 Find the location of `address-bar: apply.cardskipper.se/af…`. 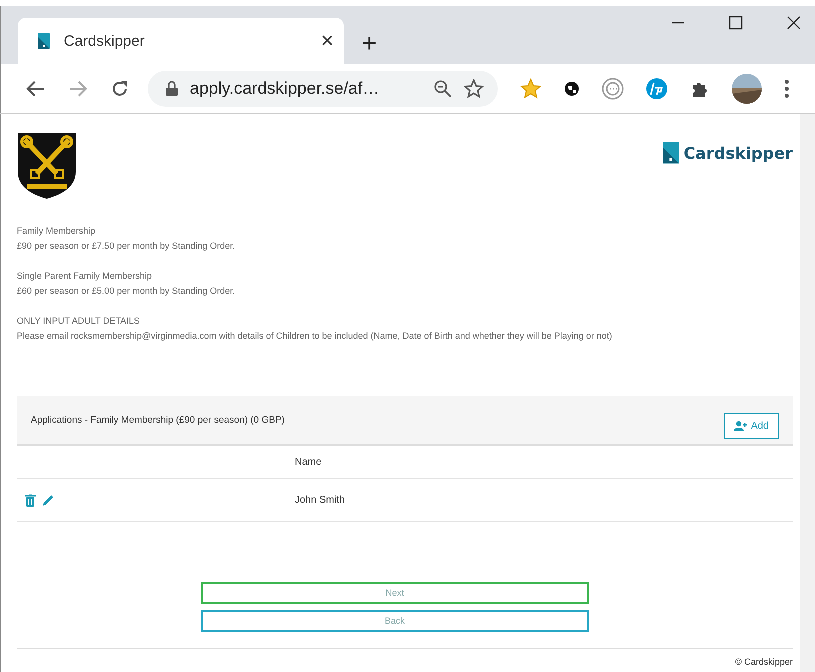

address-bar: apply.cardskipper.se/af… is located at coordinates (323, 88).